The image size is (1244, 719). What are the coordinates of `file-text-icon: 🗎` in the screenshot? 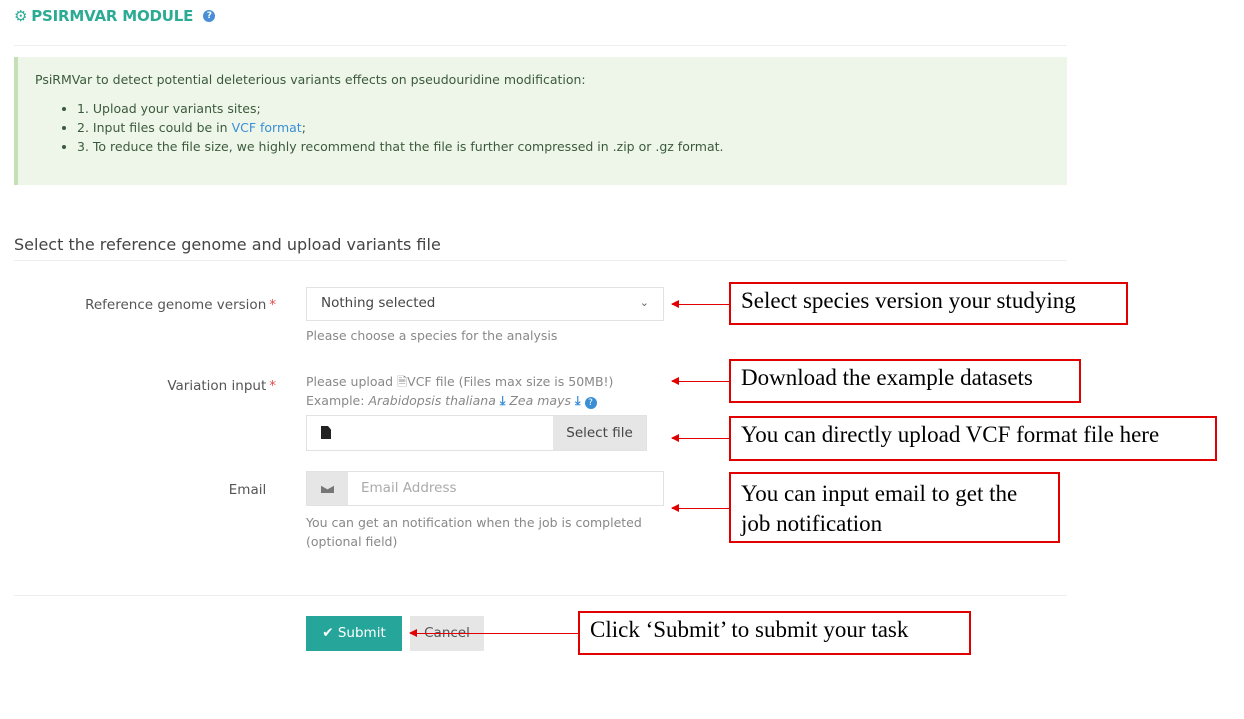 It's located at (402, 381).